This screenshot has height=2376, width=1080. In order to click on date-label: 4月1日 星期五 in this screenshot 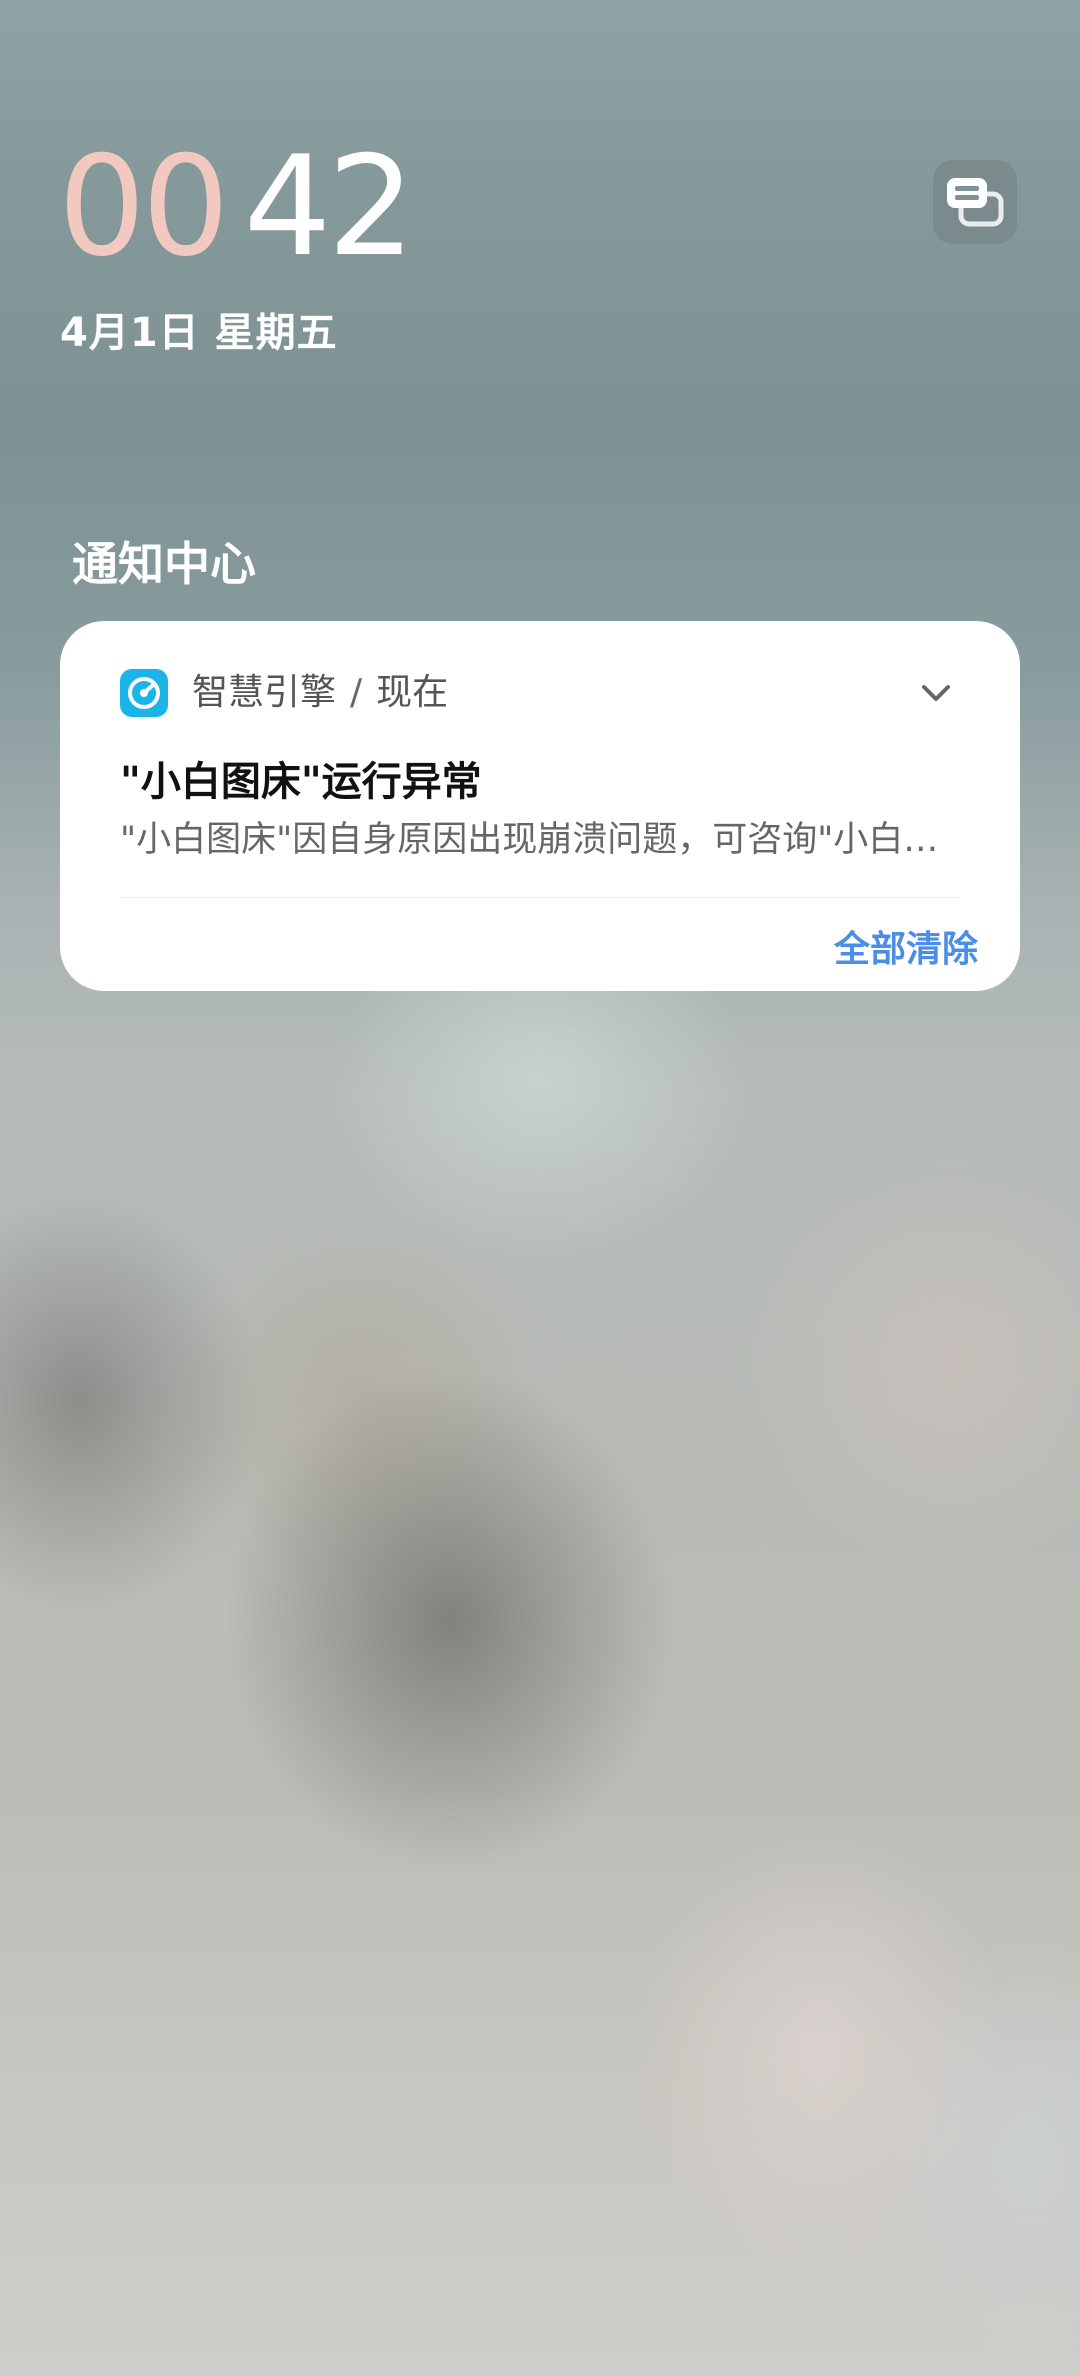, I will do `click(199, 333)`.